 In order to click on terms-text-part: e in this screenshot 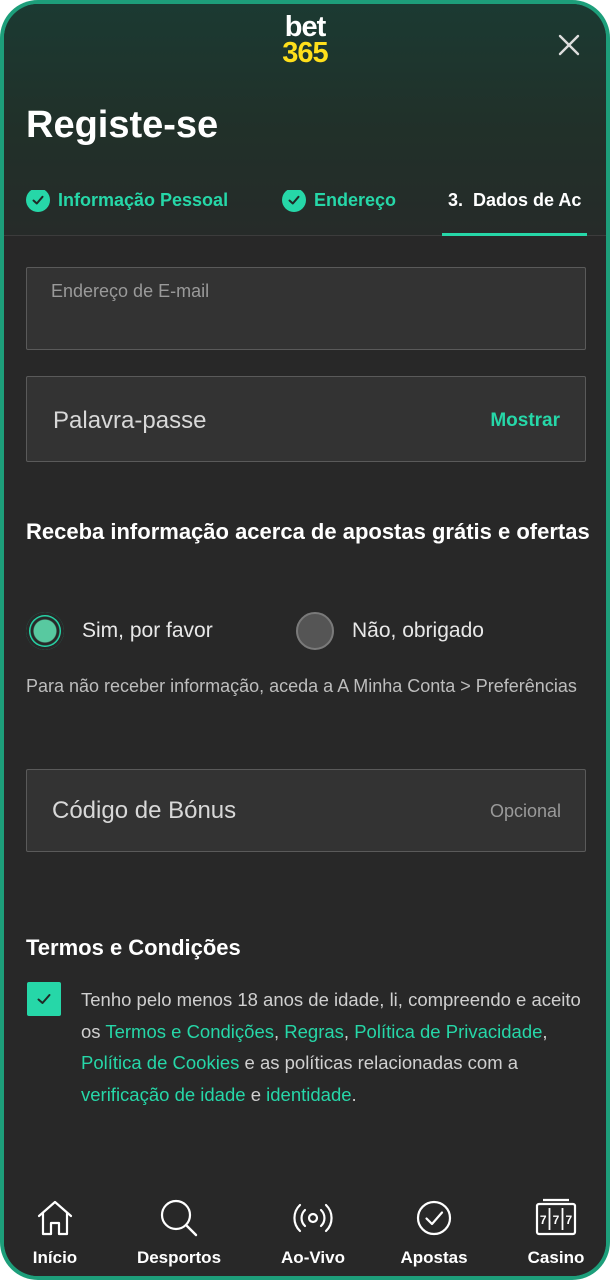, I will do `click(256, 1094)`.